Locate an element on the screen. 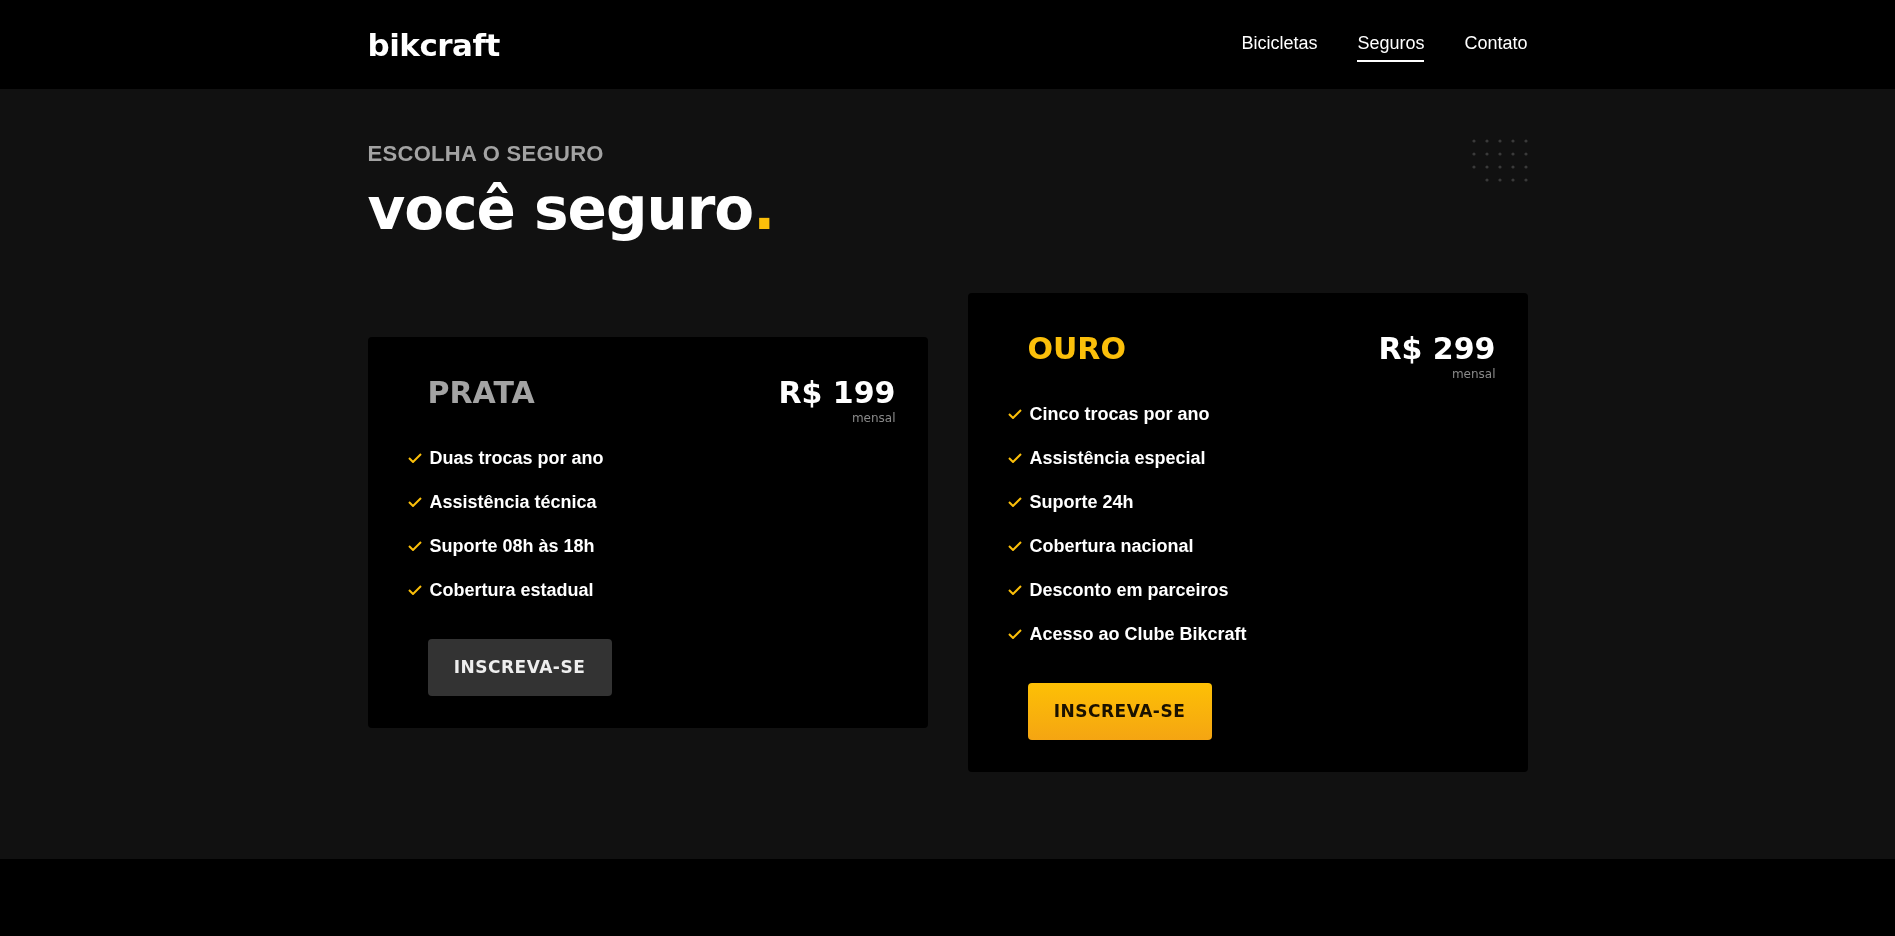  plan-price: R$ 199 is located at coordinates (837, 392).